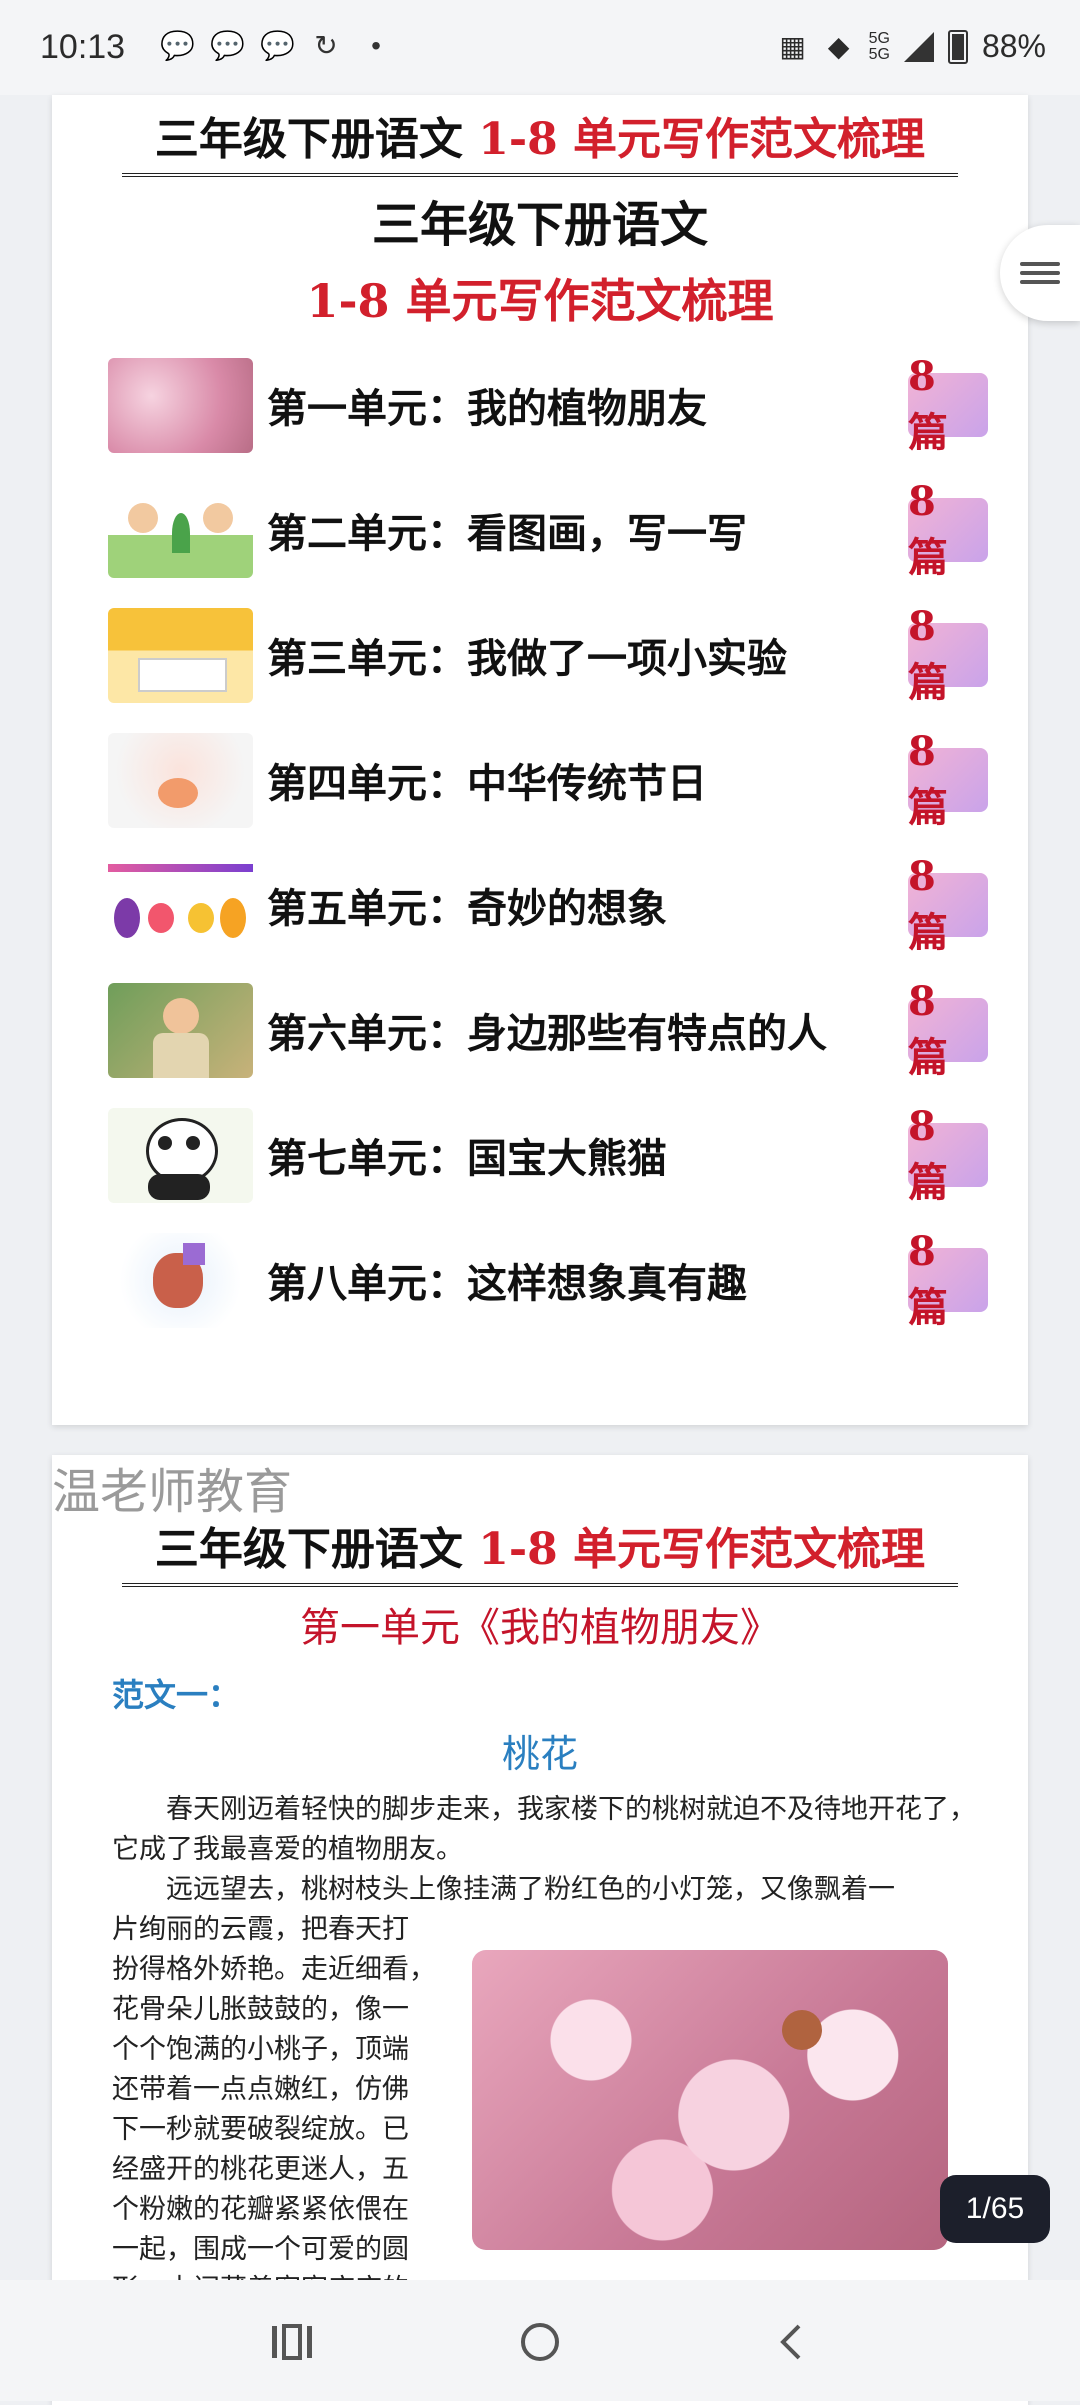 Image resolution: width=1080 pixels, height=2405 pixels. What do you see at coordinates (180, 1030) in the screenshot?
I see `person-thumbnail` at bounding box center [180, 1030].